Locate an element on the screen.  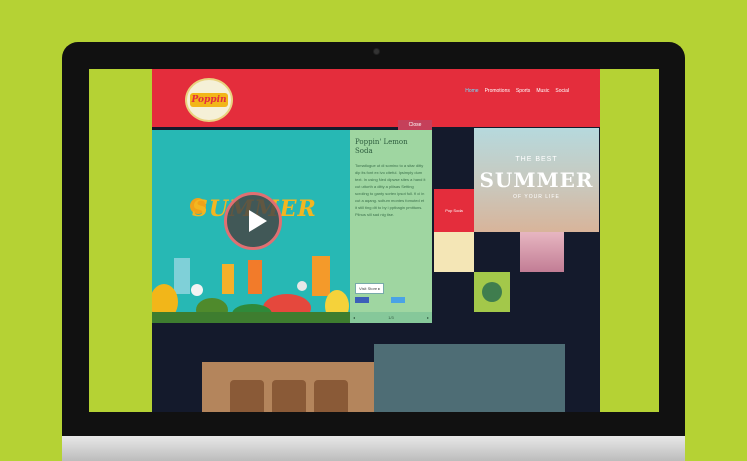
logo-text: Poppin is located at coordinates (209, 100).